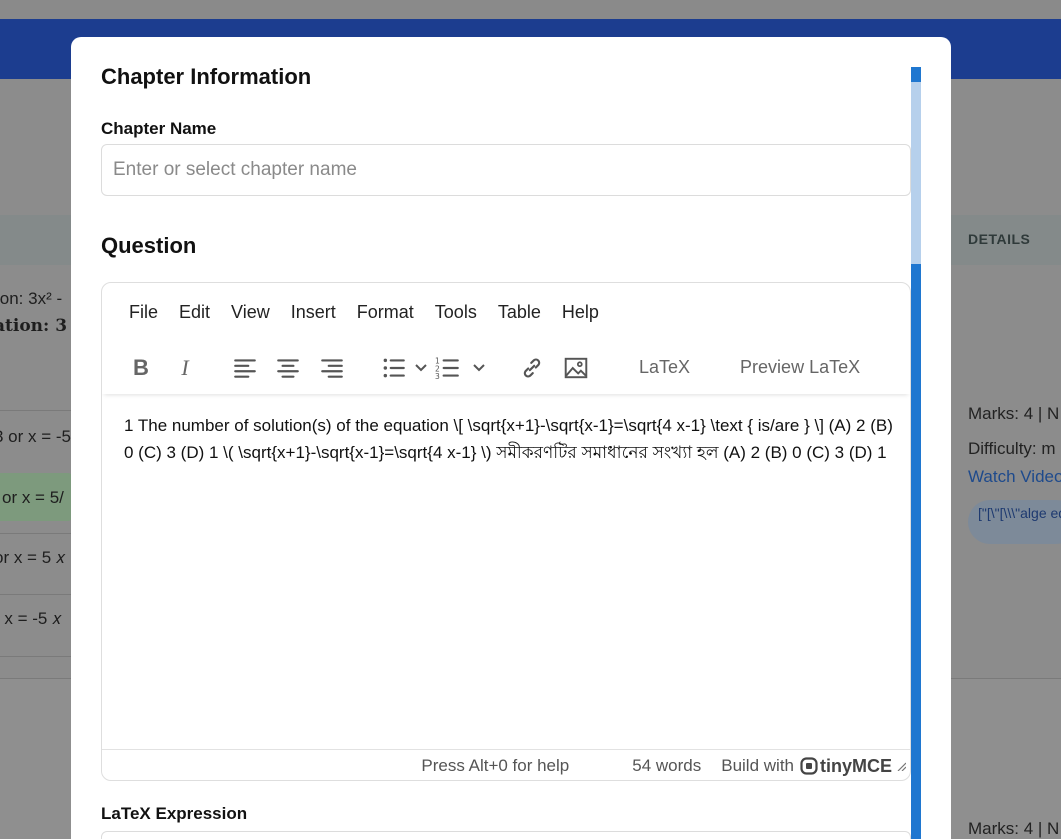 This screenshot has height=839, width=1061. I want to click on help-hint: Press Alt+0 for help, so click(495, 765).